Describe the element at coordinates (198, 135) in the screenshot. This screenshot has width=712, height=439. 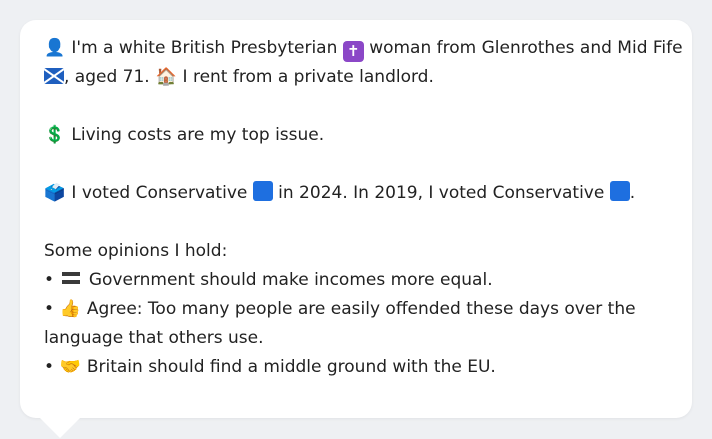
I see `issue-text: Living costs are my top issue.` at that location.